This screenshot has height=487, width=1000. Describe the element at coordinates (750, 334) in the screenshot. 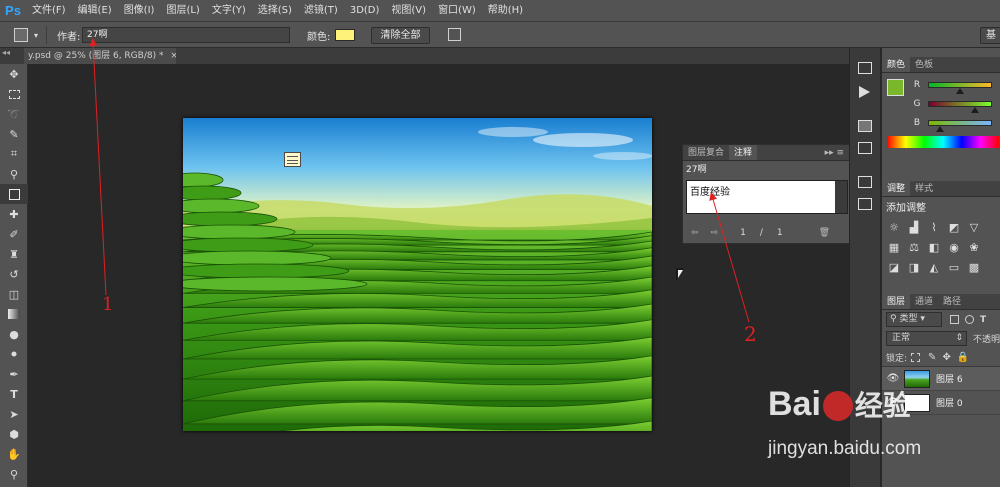

I see `annotation-label-2: 2` at that location.